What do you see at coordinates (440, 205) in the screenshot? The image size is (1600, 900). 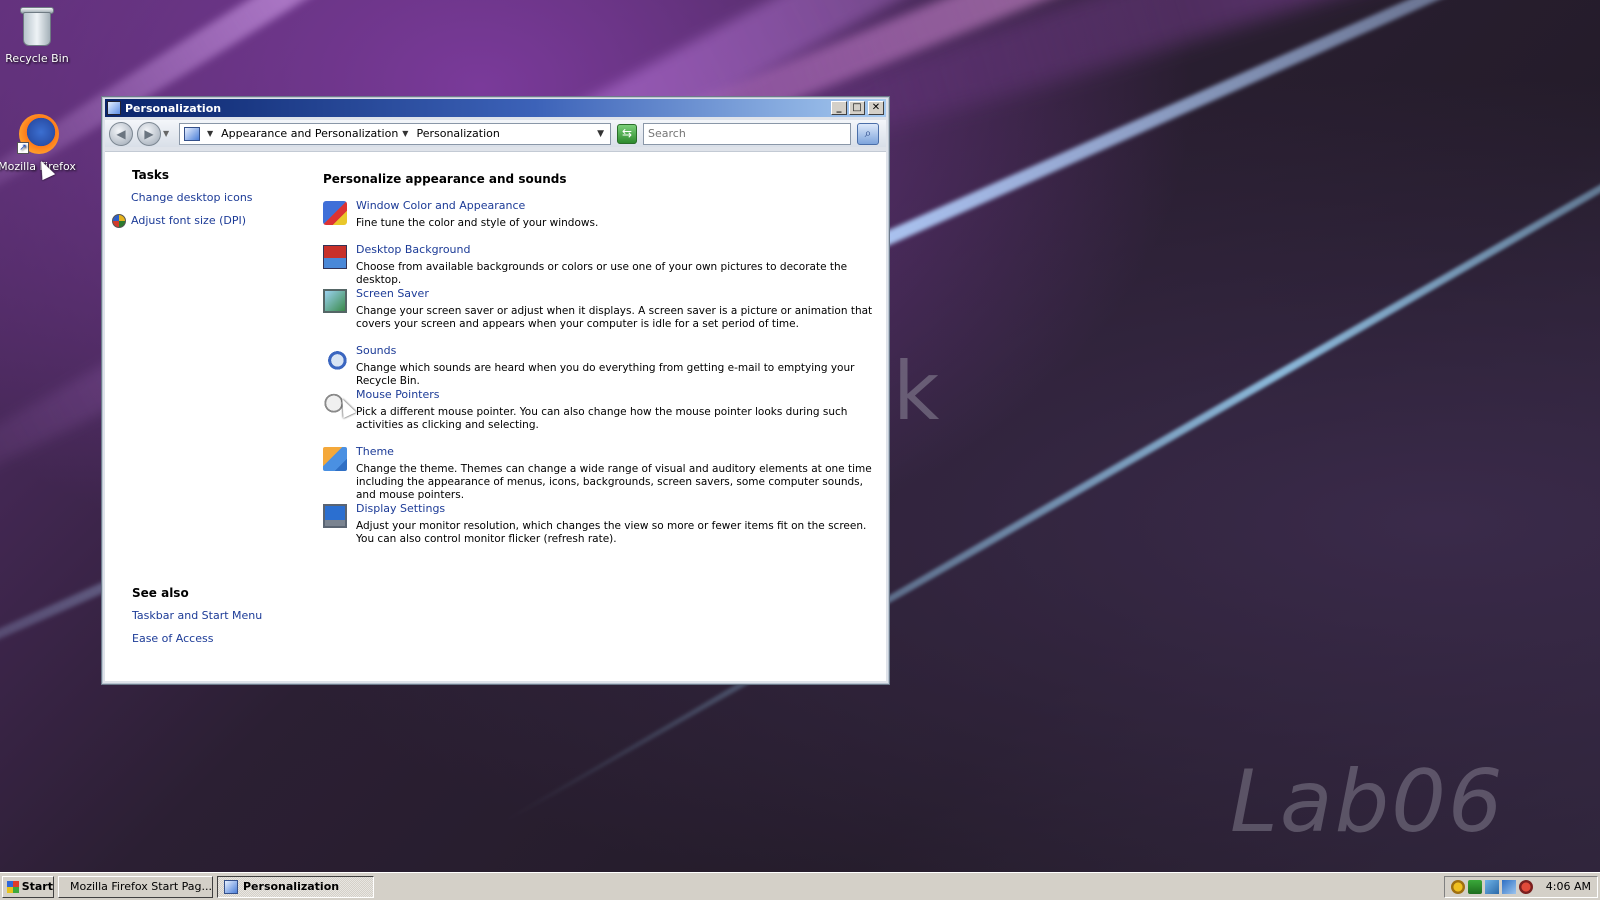 I see `window-color-link: Window Color and Appearance` at bounding box center [440, 205].